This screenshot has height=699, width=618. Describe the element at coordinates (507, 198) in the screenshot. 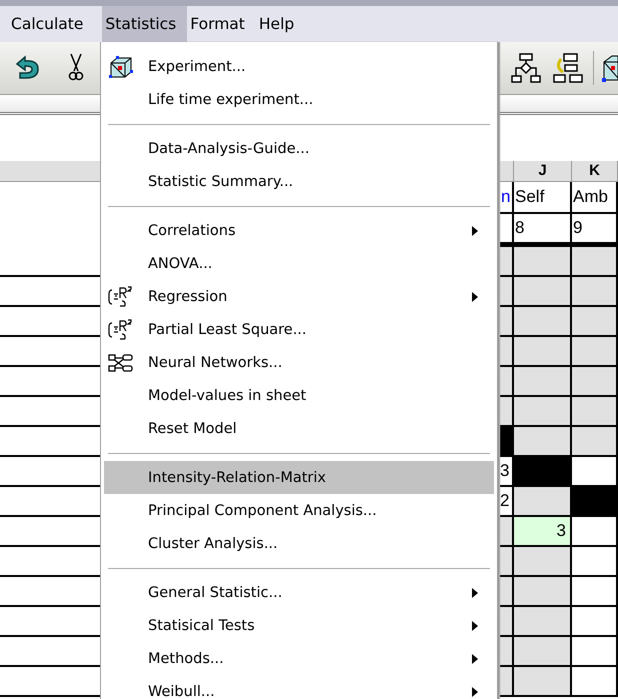

I see `table-cell: n` at that location.